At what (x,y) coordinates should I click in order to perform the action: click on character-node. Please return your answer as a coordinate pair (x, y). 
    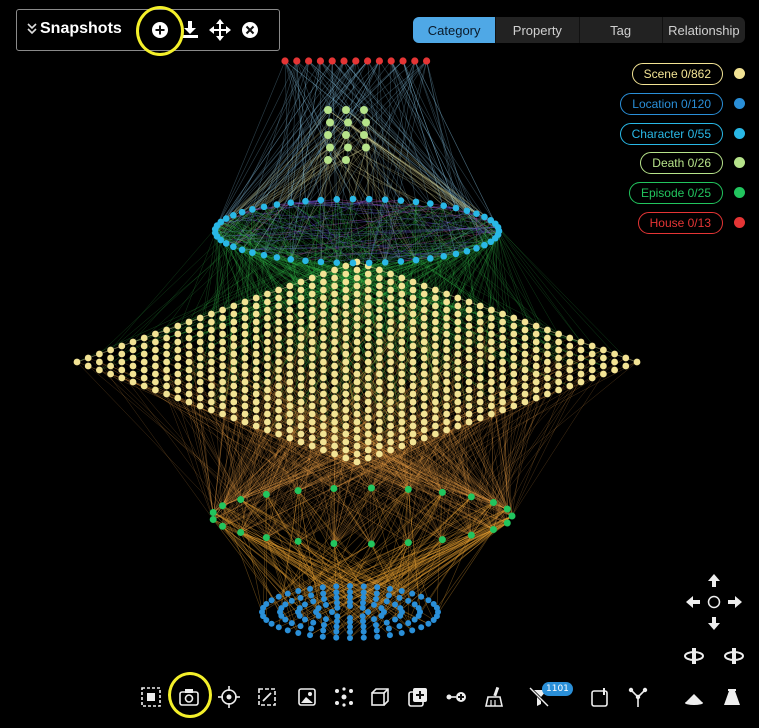
    Looking at the image, I should click on (385, 199).